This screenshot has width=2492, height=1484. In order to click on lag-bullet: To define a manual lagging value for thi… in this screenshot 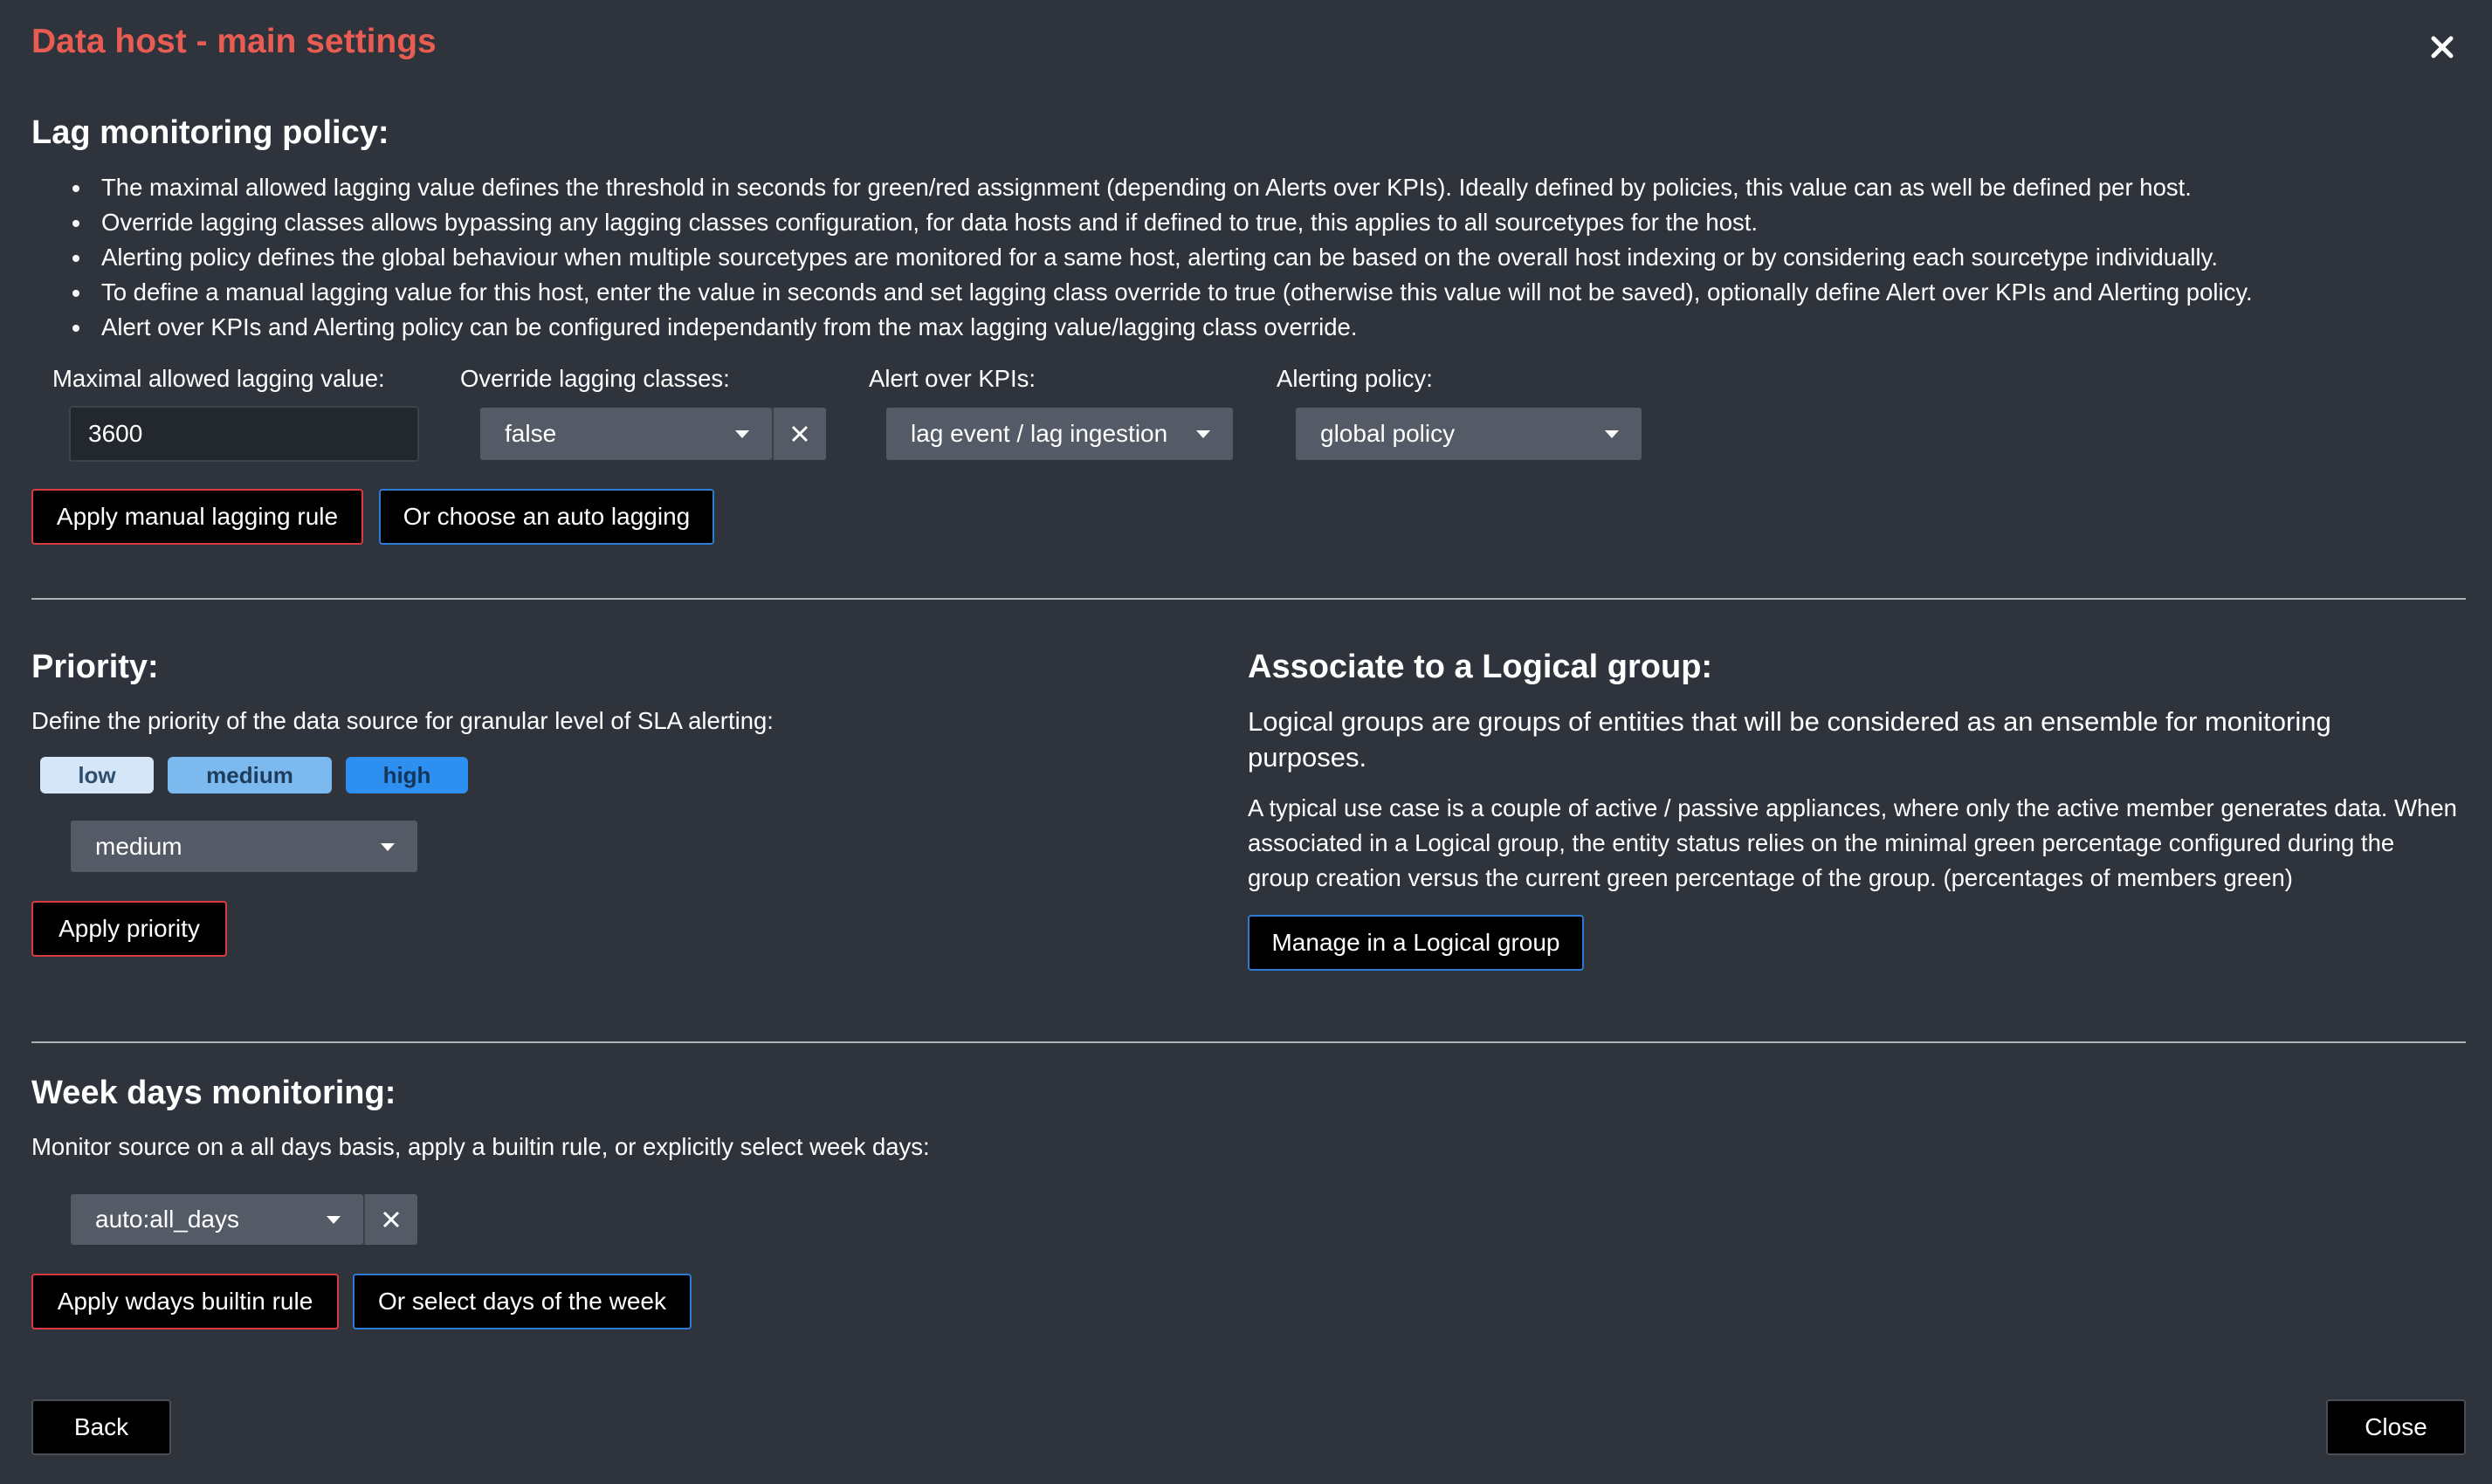, I will do `click(1162, 293)`.